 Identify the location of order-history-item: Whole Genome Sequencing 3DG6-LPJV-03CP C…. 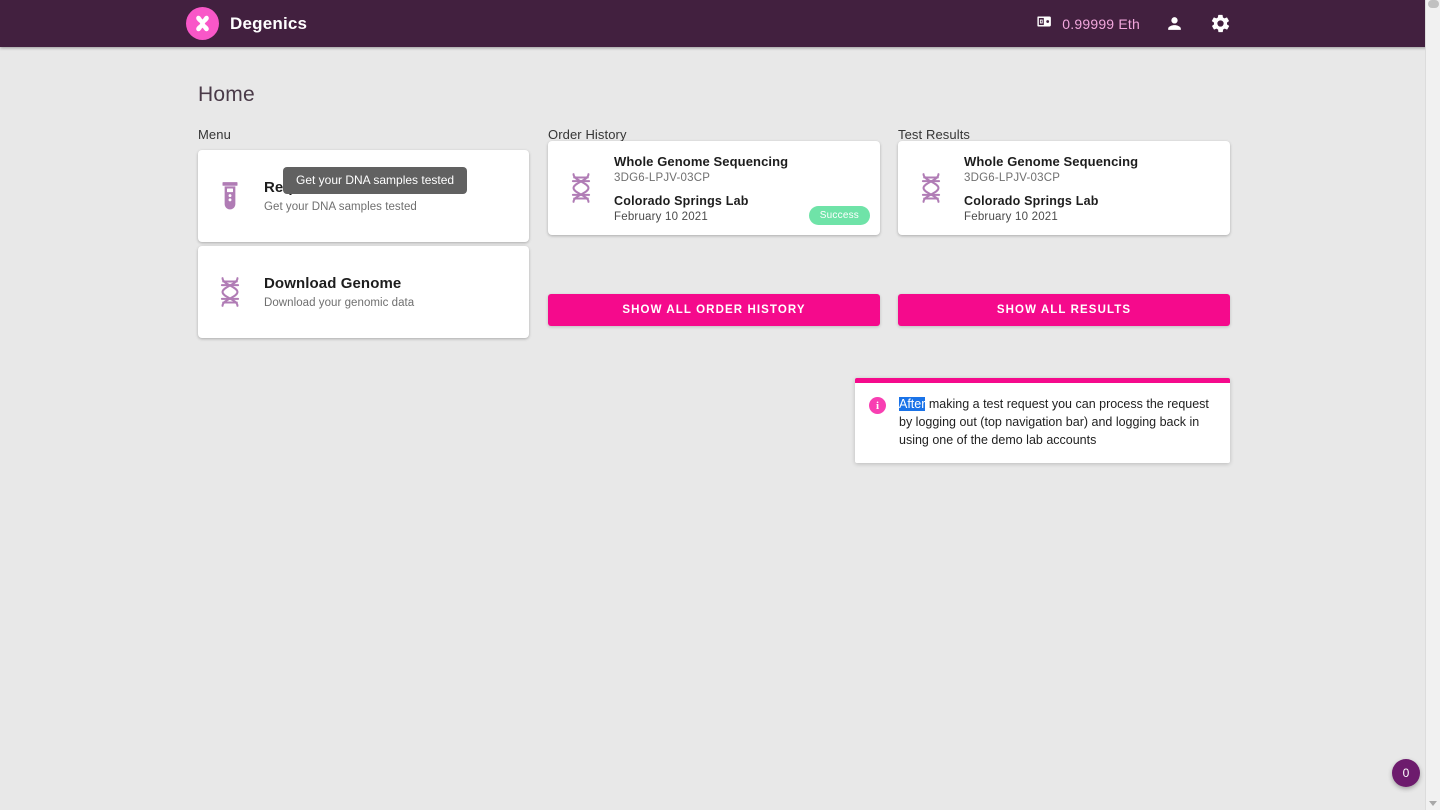
(714, 188).